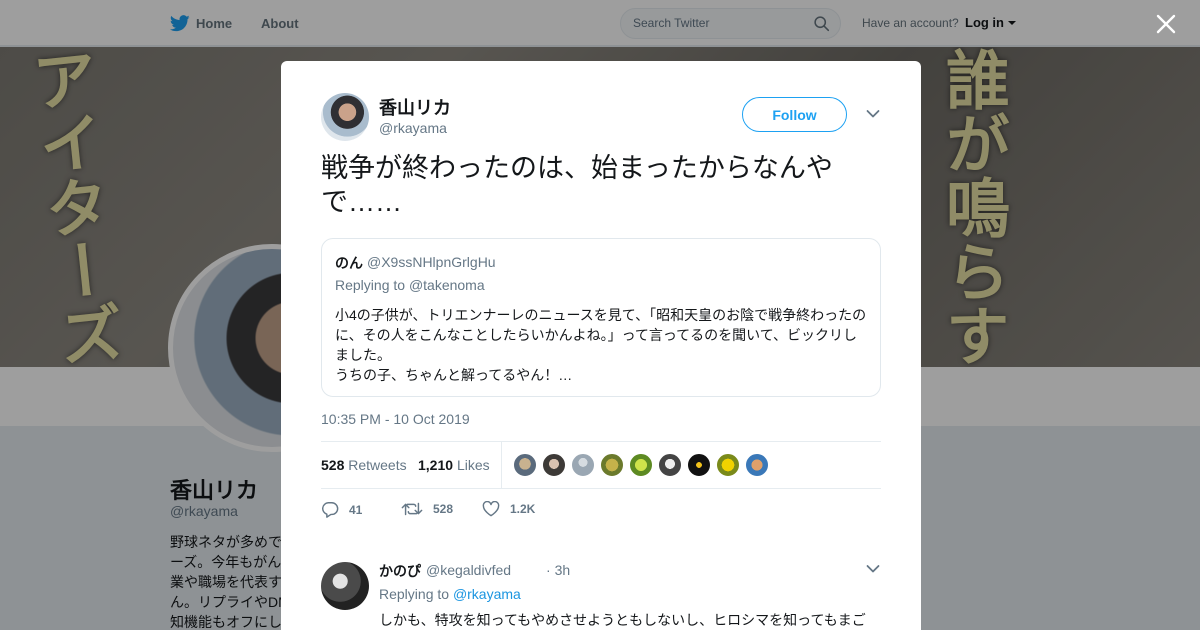 The width and height of the screenshot is (1200, 630). Describe the element at coordinates (562, 570) in the screenshot. I see `reply-time-value: 3h` at that location.